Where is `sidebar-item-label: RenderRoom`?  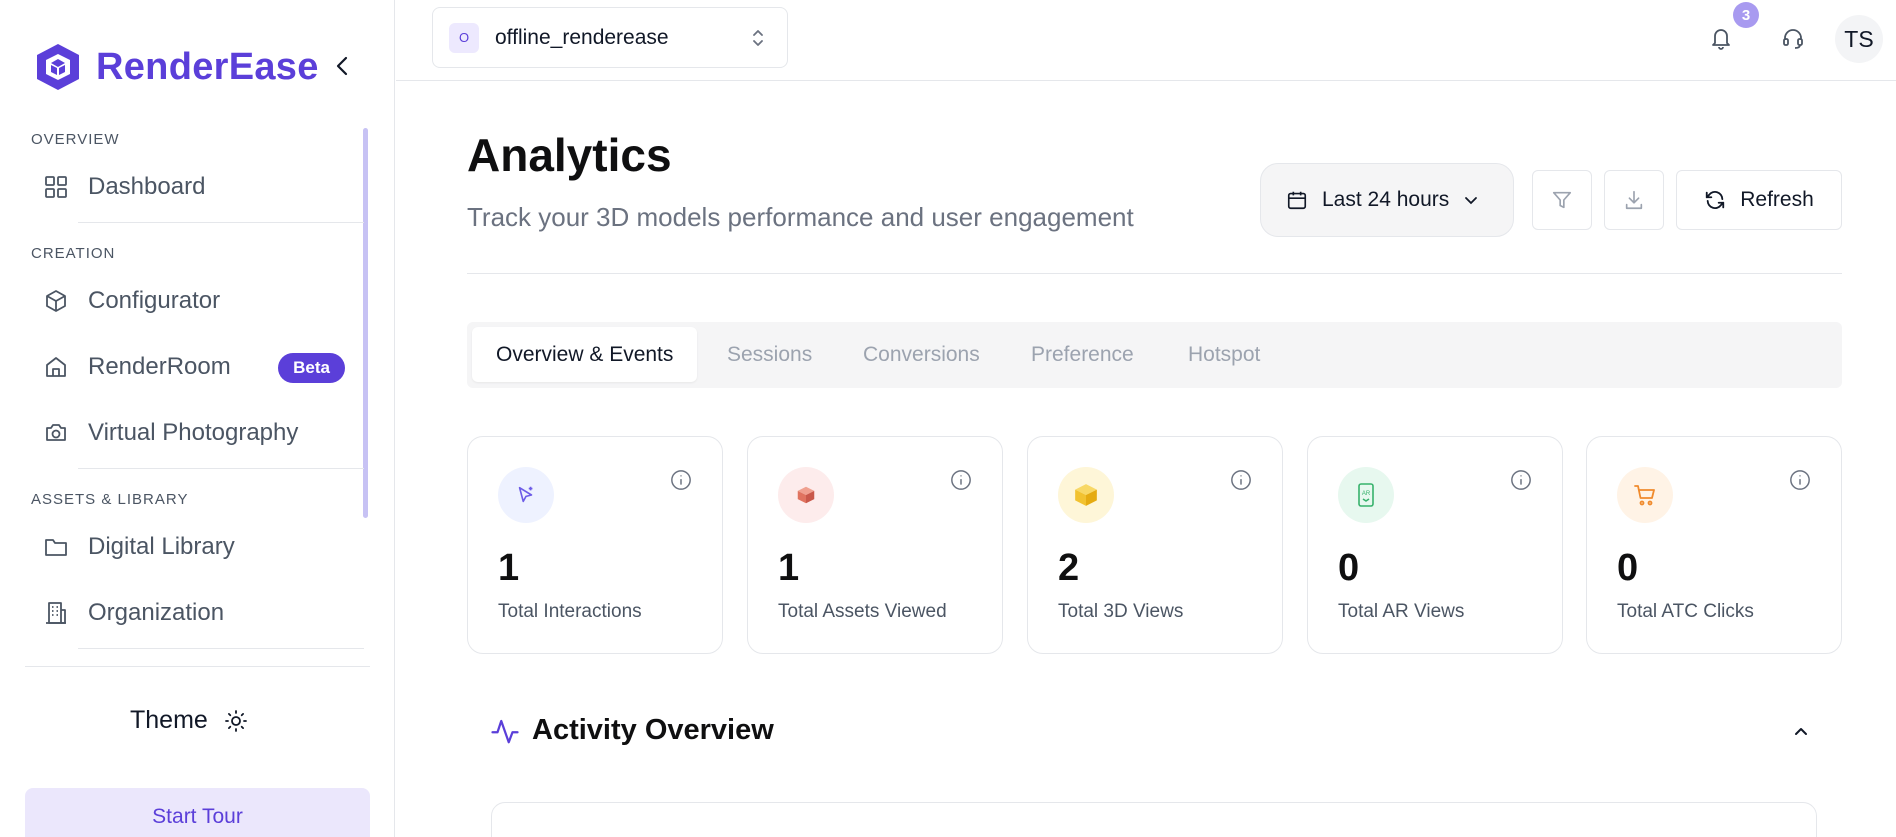
sidebar-item-label: RenderRoom is located at coordinates (159, 366).